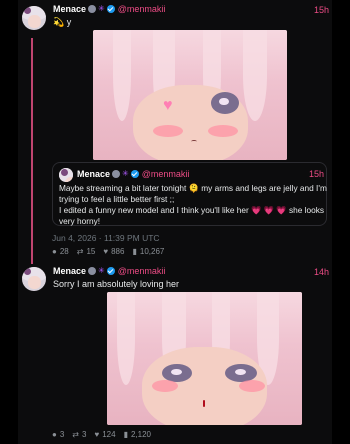 The image size is (350, 444). I want to click on post-text: 💫 y, so click(62, 22).